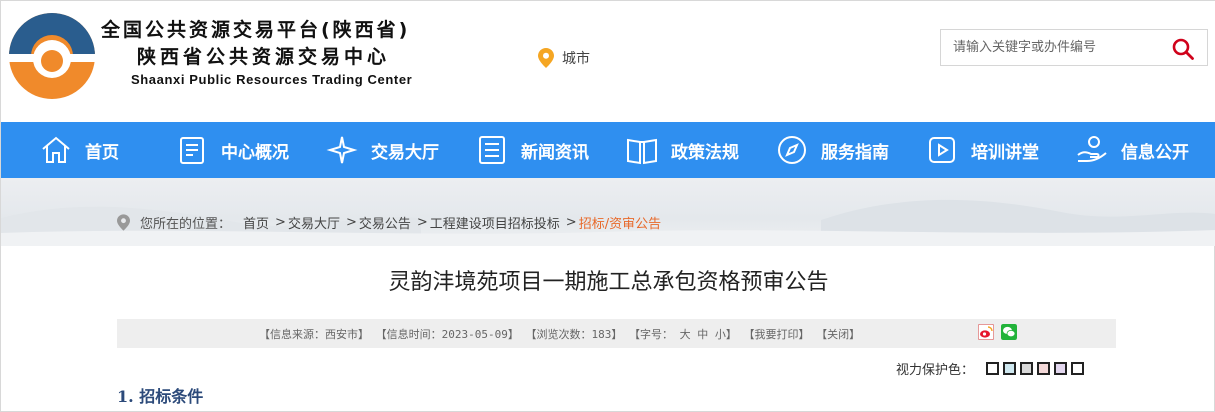 This screenshot has width=1215, height=412. I want to click on eye-color-pink, so click(1044, 368).